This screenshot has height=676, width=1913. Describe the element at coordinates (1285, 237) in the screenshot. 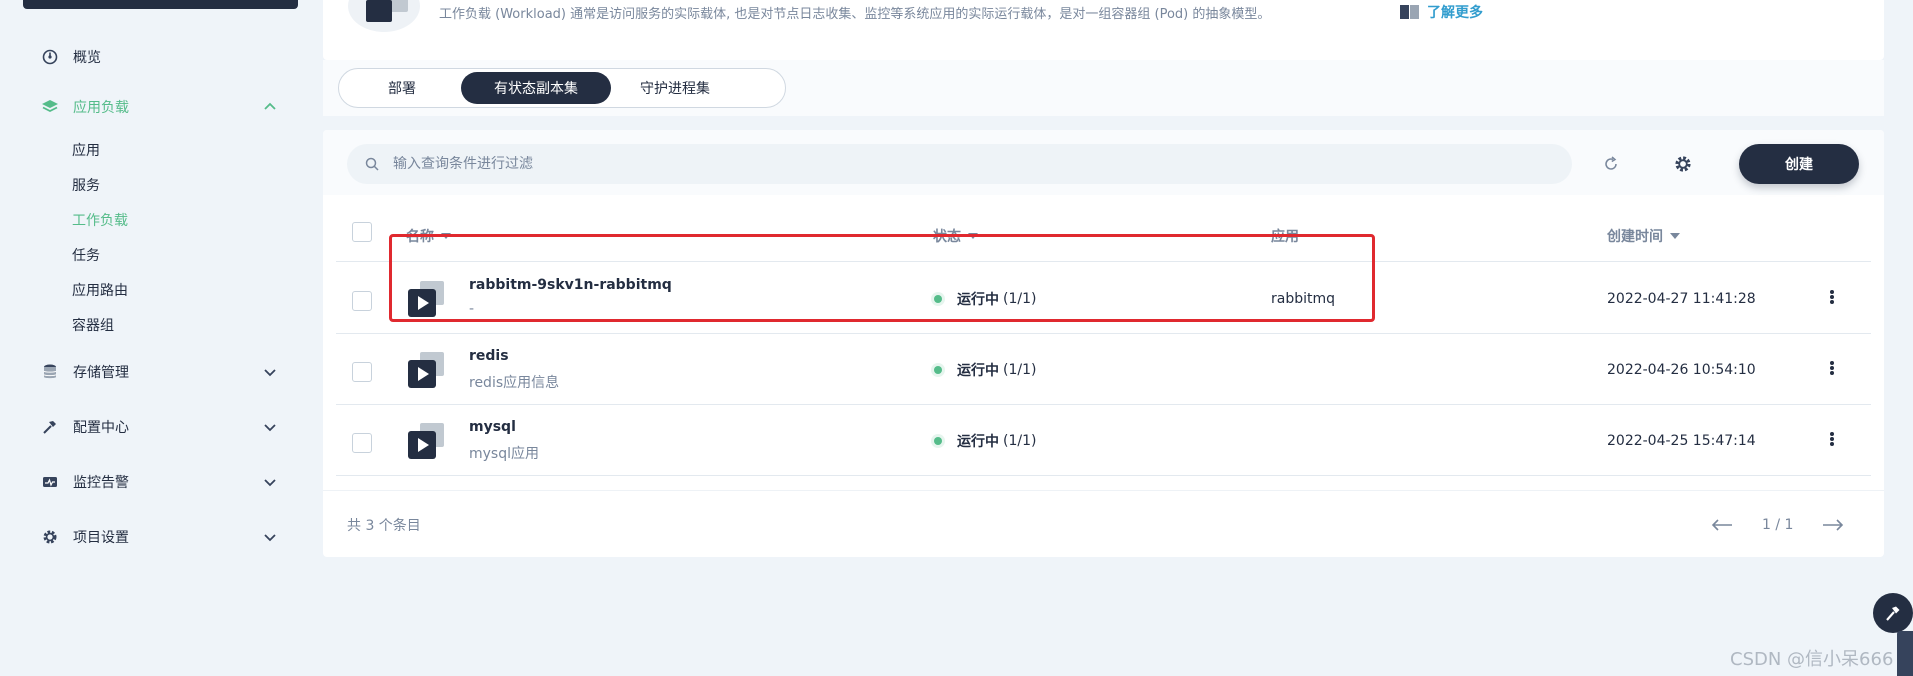

I see `column-header-app: 应用` at that location.